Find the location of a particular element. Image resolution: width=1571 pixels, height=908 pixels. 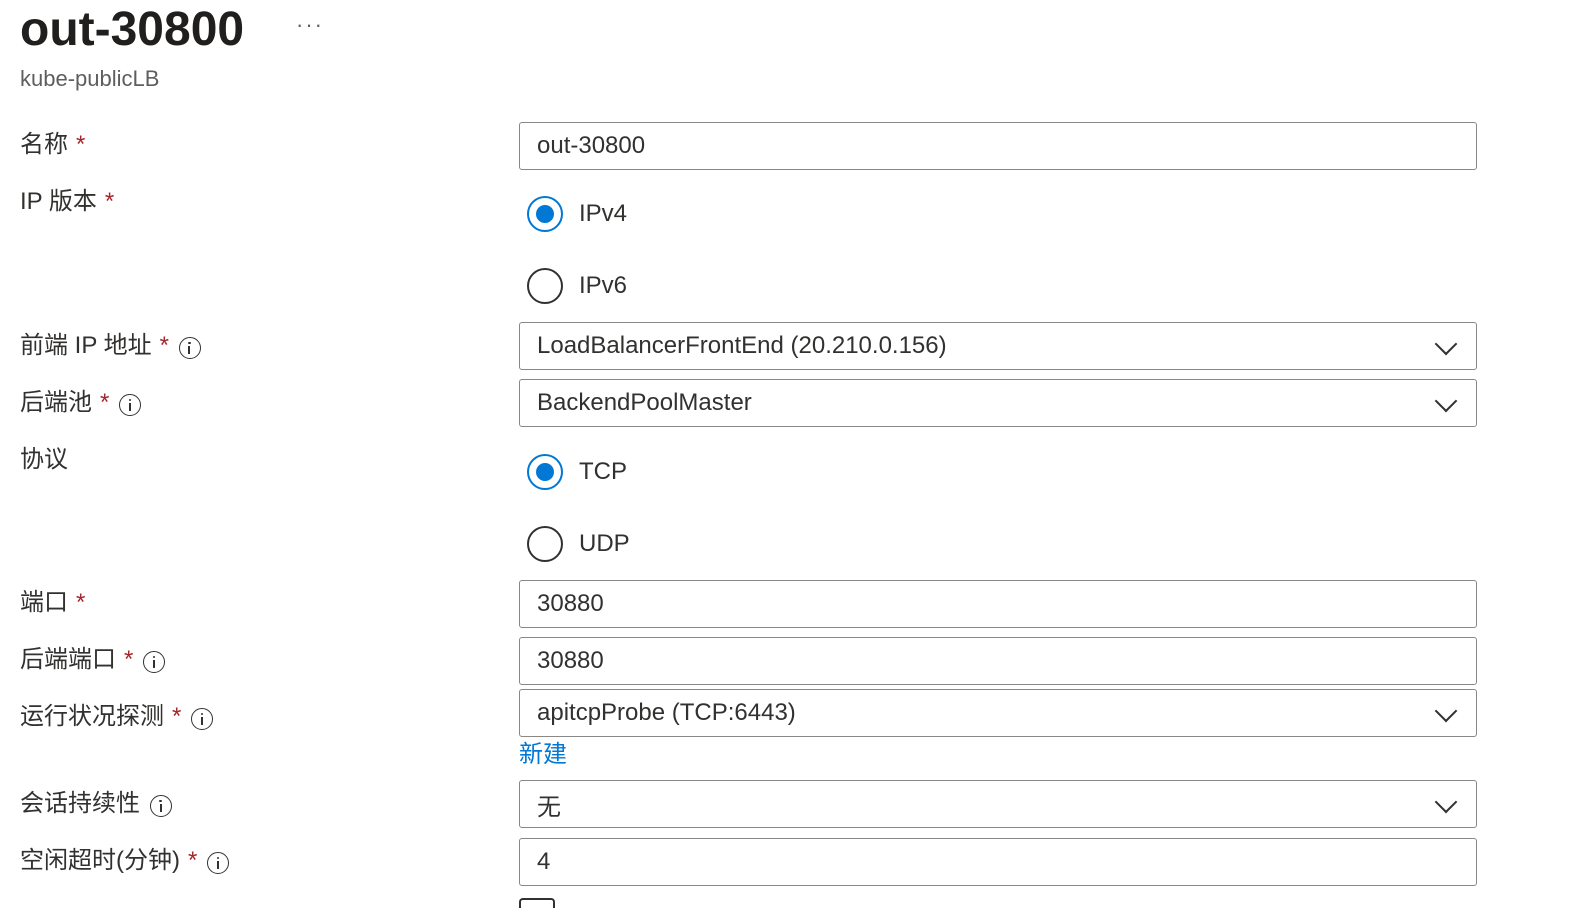

port-label-row: 端口 * is located at coordinates (52, 603).